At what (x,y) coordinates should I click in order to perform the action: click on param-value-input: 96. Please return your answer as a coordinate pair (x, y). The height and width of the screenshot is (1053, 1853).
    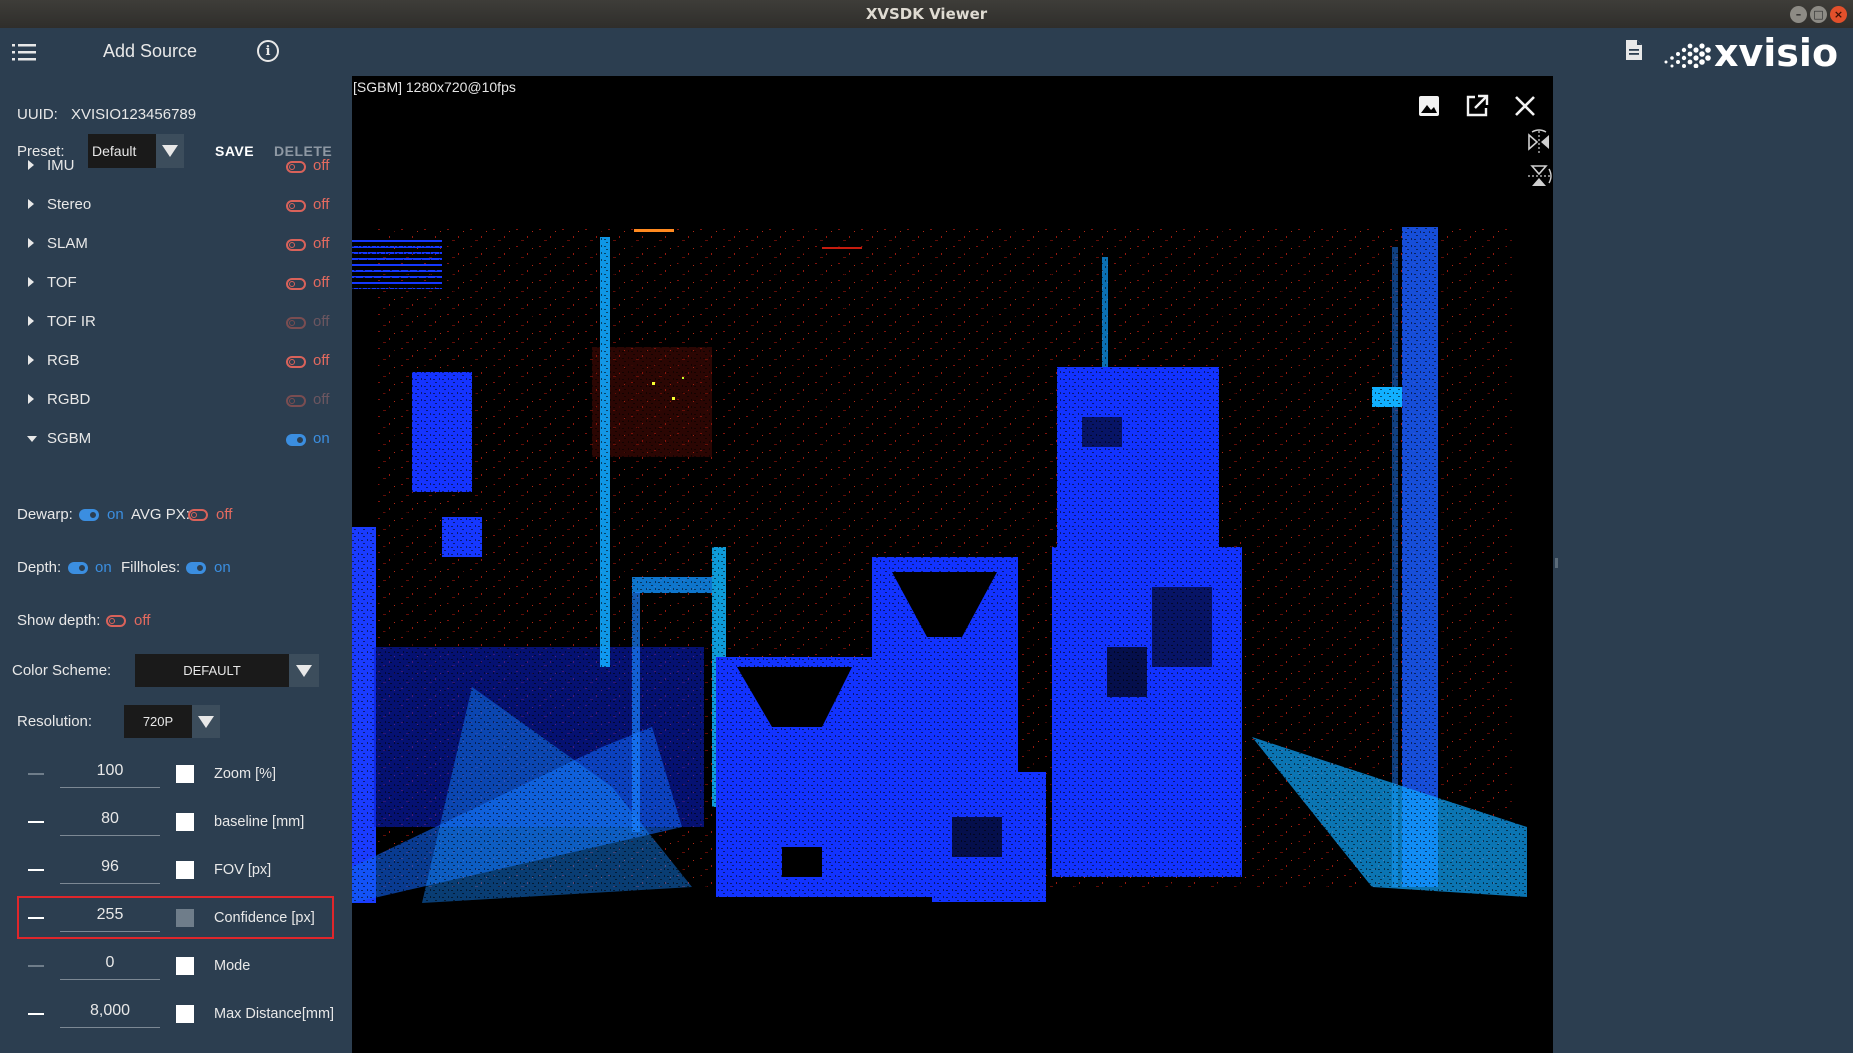
    Looking at the image, I should click on (110, 868).